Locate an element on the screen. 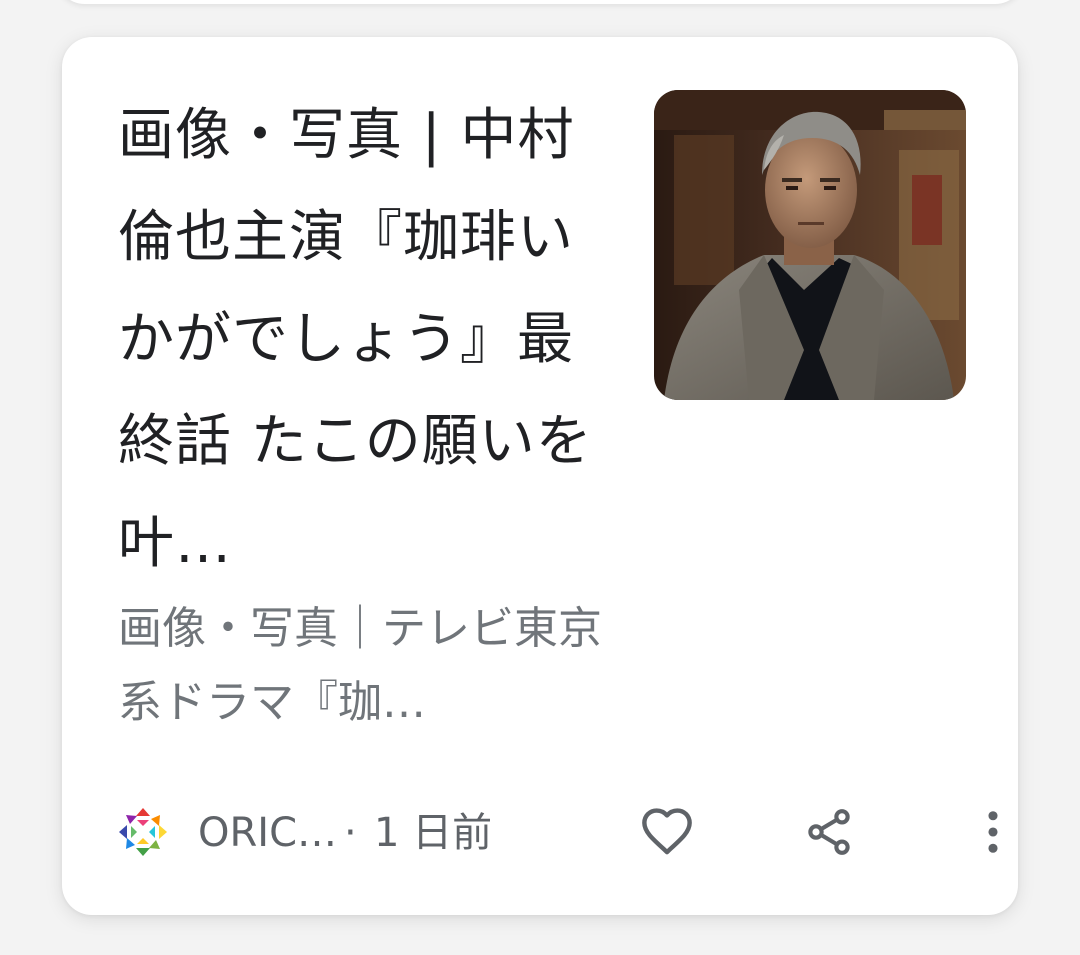 This screenshot has width=1080, height=955. more-vertical-icon is located at coordinates (993, 832).